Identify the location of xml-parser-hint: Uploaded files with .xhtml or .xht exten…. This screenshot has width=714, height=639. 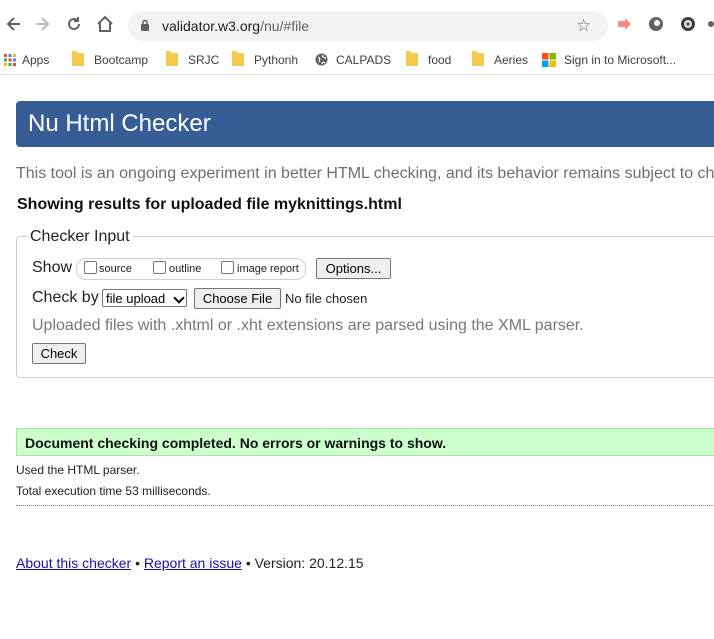
(308, 325).